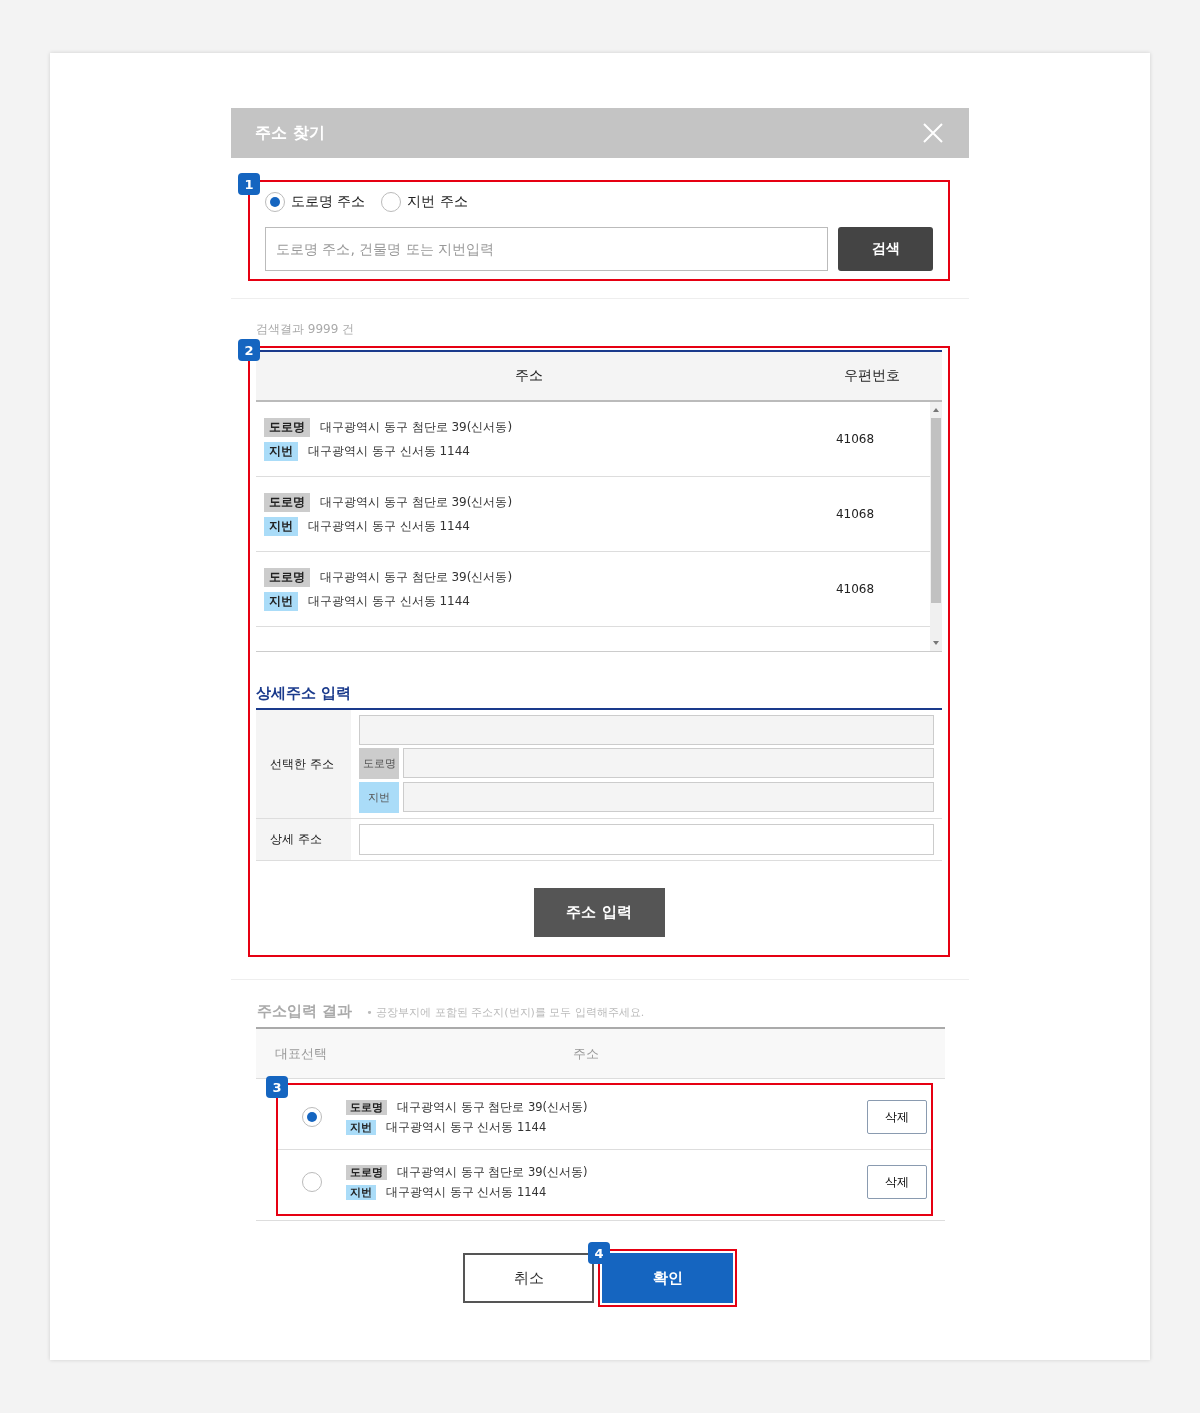  Describe the element at coordinates (546, 249) in the screenshot. I see `search-field: 도로명 주소, 건물명 또는 지번입력` at that location.